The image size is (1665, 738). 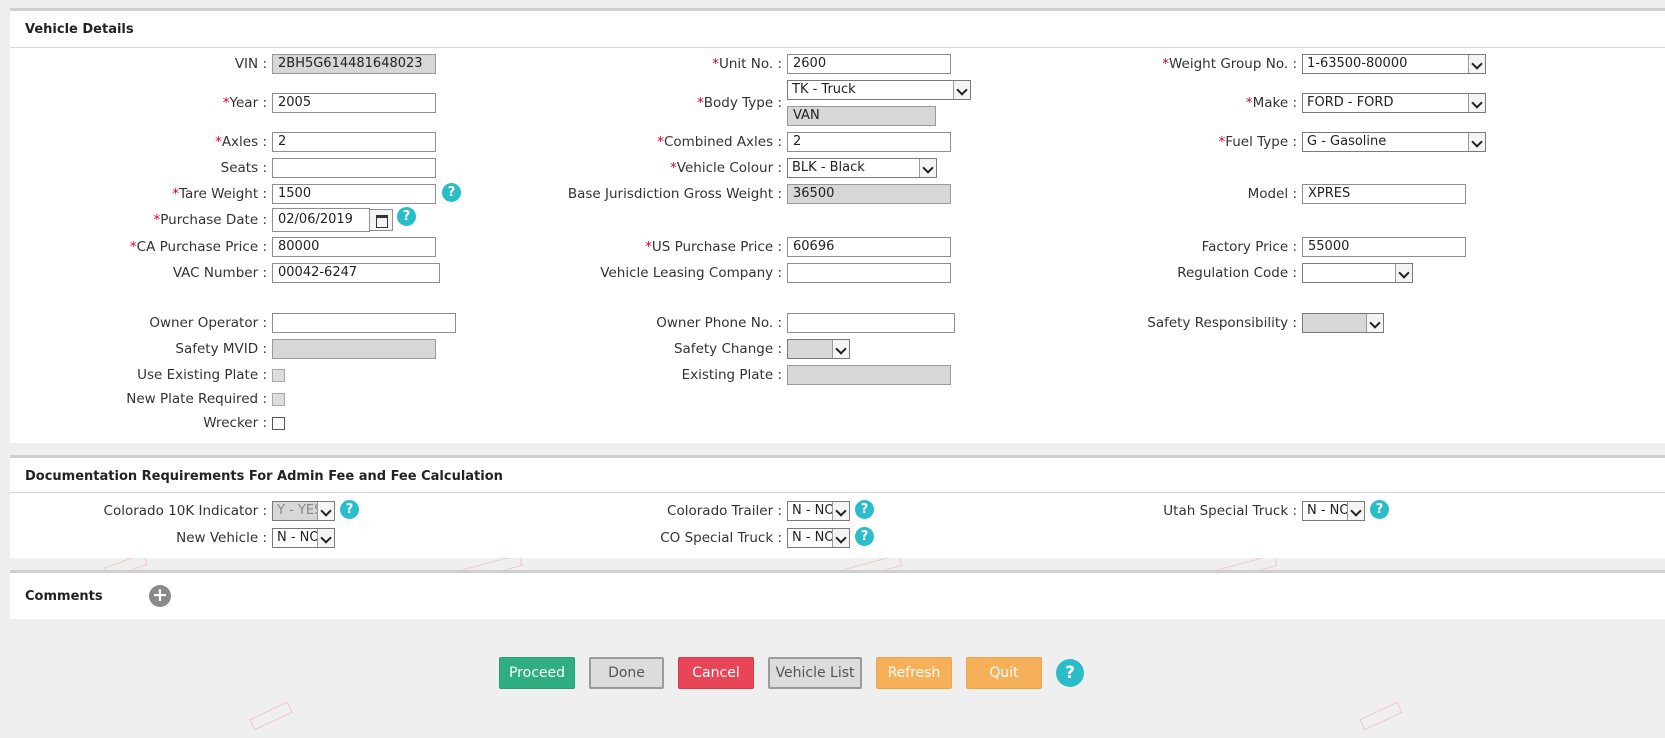 I want to click on new-vehicle-select: N - NO, so click(x=303, y=538).